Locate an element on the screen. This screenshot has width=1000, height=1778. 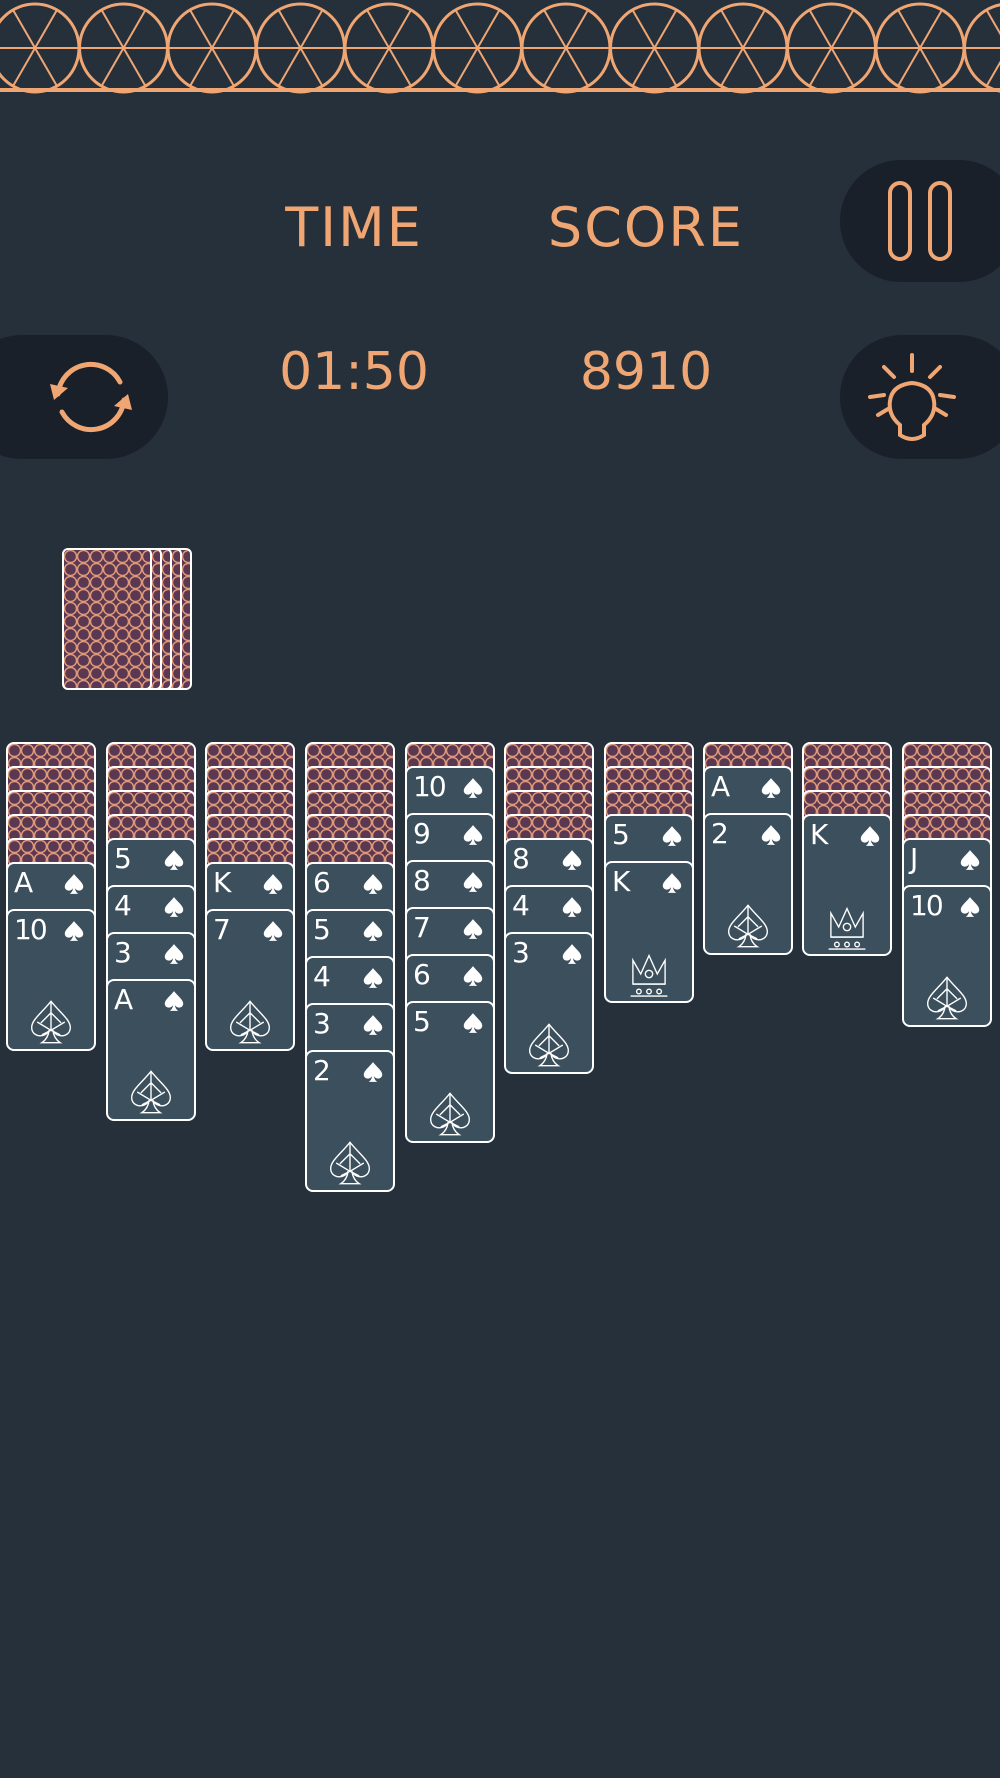
stock-card-back is located at coordinates (107, 619).